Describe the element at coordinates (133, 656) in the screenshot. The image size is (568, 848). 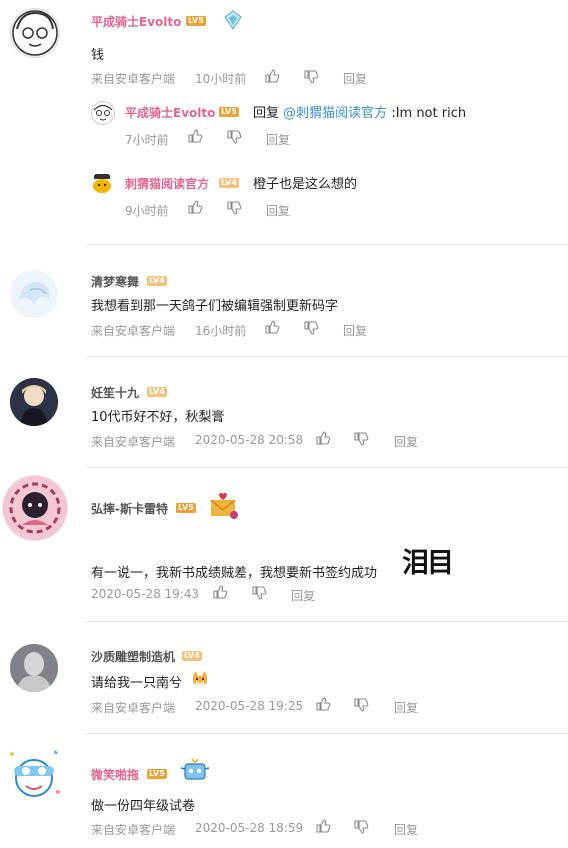
I see `username: 沙质雕塑制造机` at that location.